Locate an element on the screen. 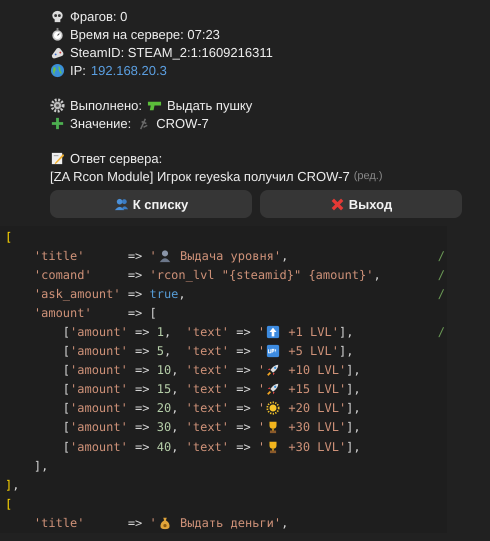 The image size is (490, 541). code-text: +1 LVL'], is located at coordinates (320, 332).